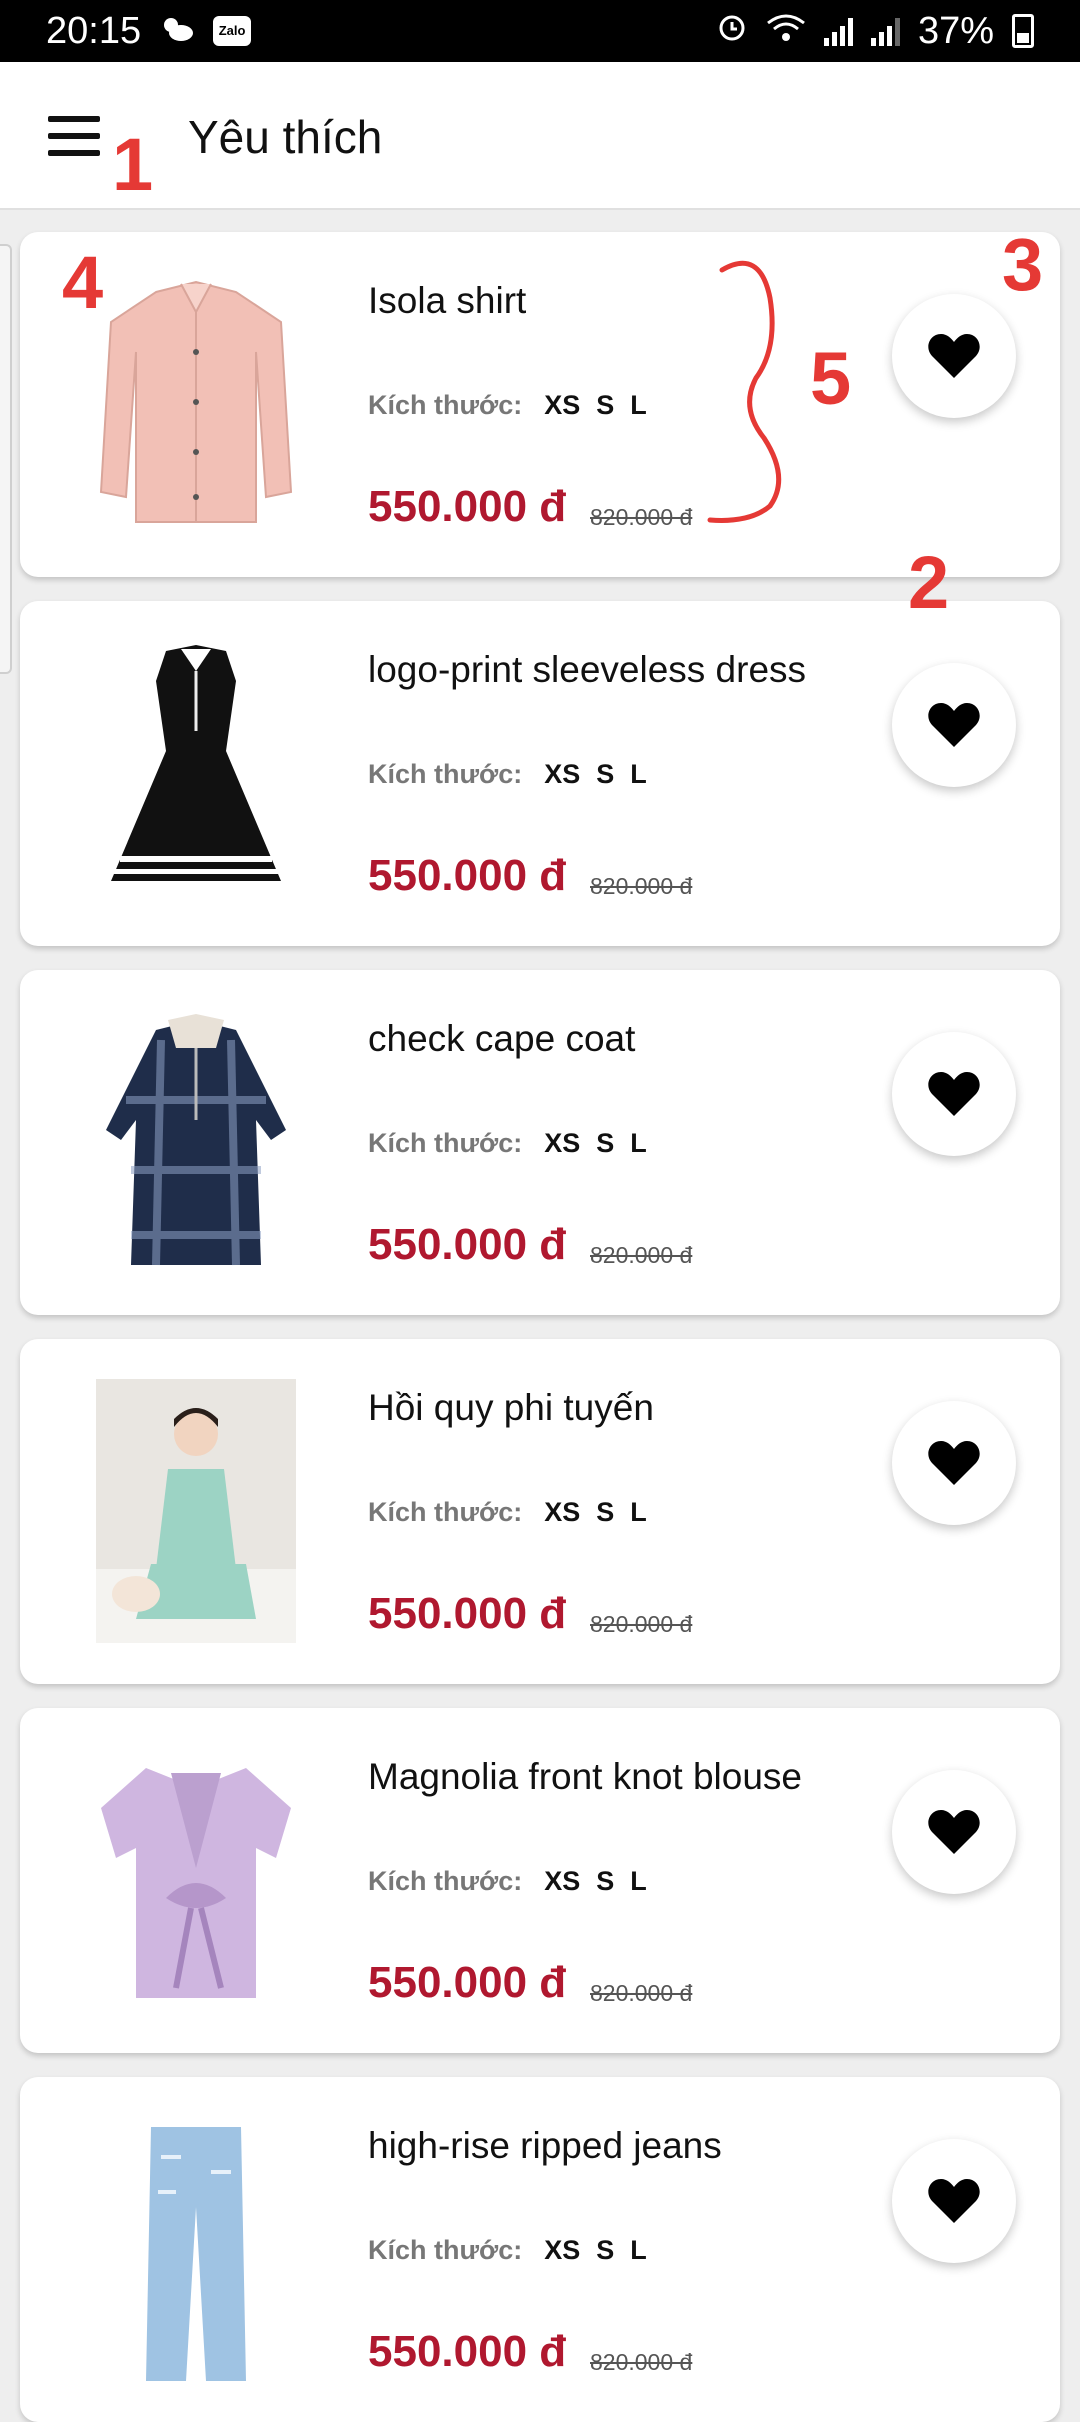 The height and width of the screenshot is (2422, 1080). Describe the element at coordinates (502, 1038) in the screenshot. I see `product-name: check cape coat` at that location.